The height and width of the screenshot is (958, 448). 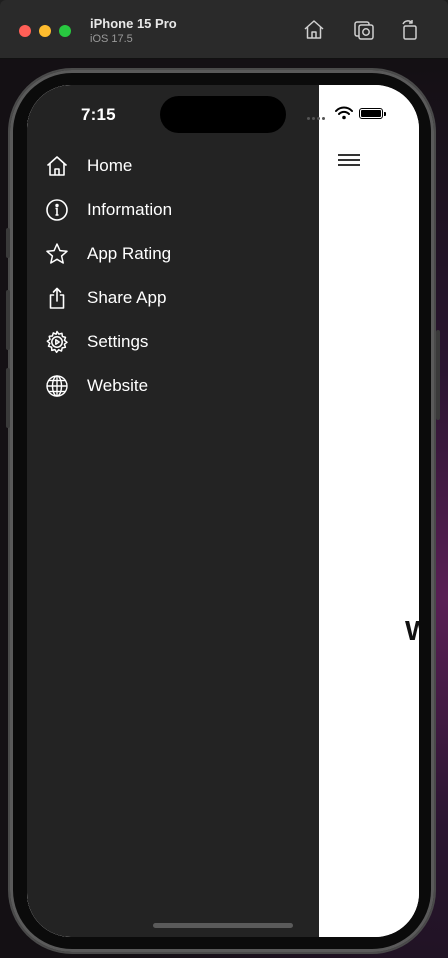 What do you see at coordinates (224, 29) in the screenshot?
I see `simulator-titlebar: iPhone 15 Pro iOS 17.5` at bounding box center [224, 29].